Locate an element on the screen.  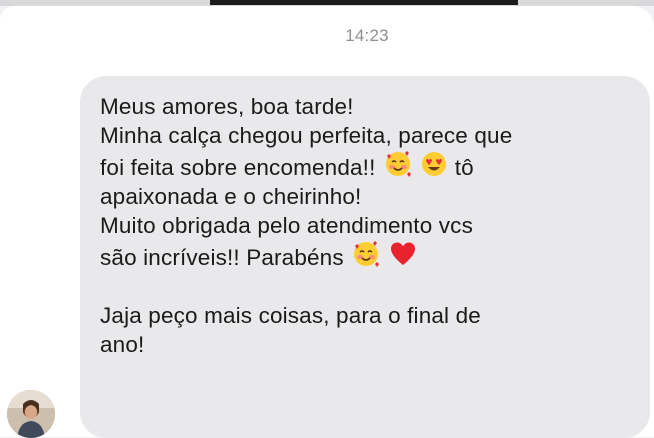
red-heart-icon is located at coordinates (402, 253).